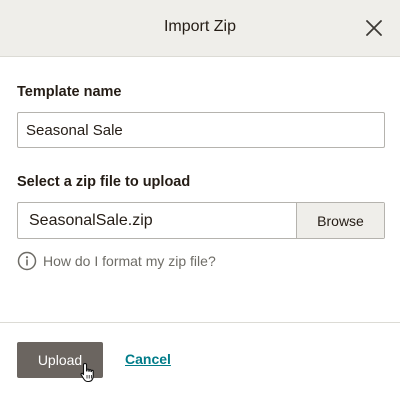  What do you see at coordinates (69, 92) in the screenshot?
I see `template-name-label: Template name` at bounding box center [69, 92].